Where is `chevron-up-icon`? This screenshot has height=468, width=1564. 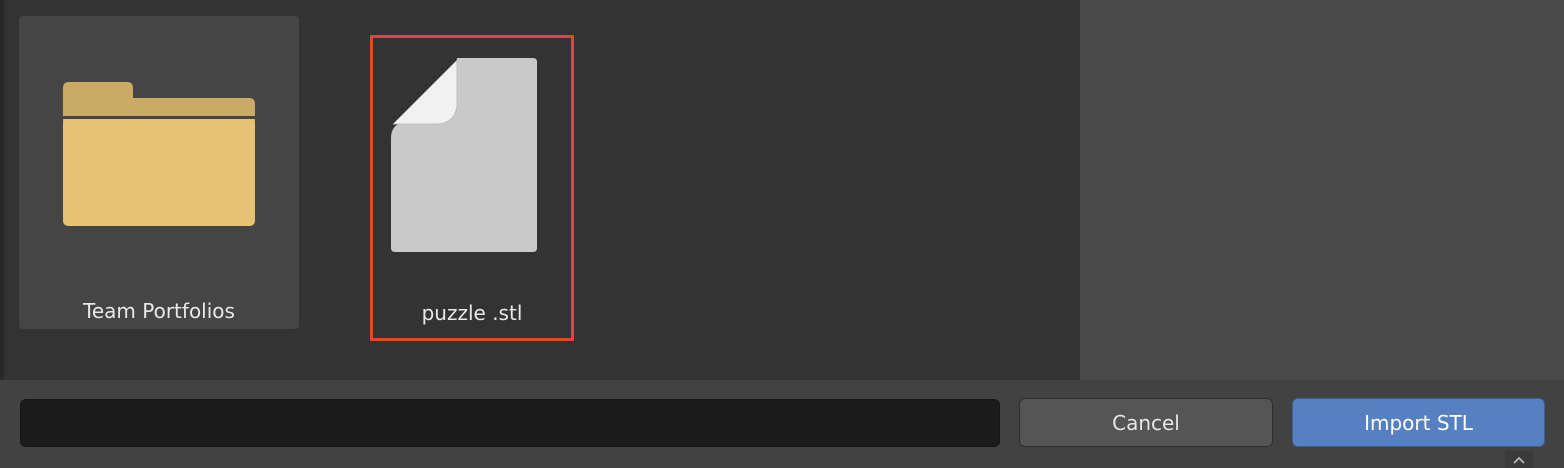
chevron-up-icon is located at coordinates (1519, 460).